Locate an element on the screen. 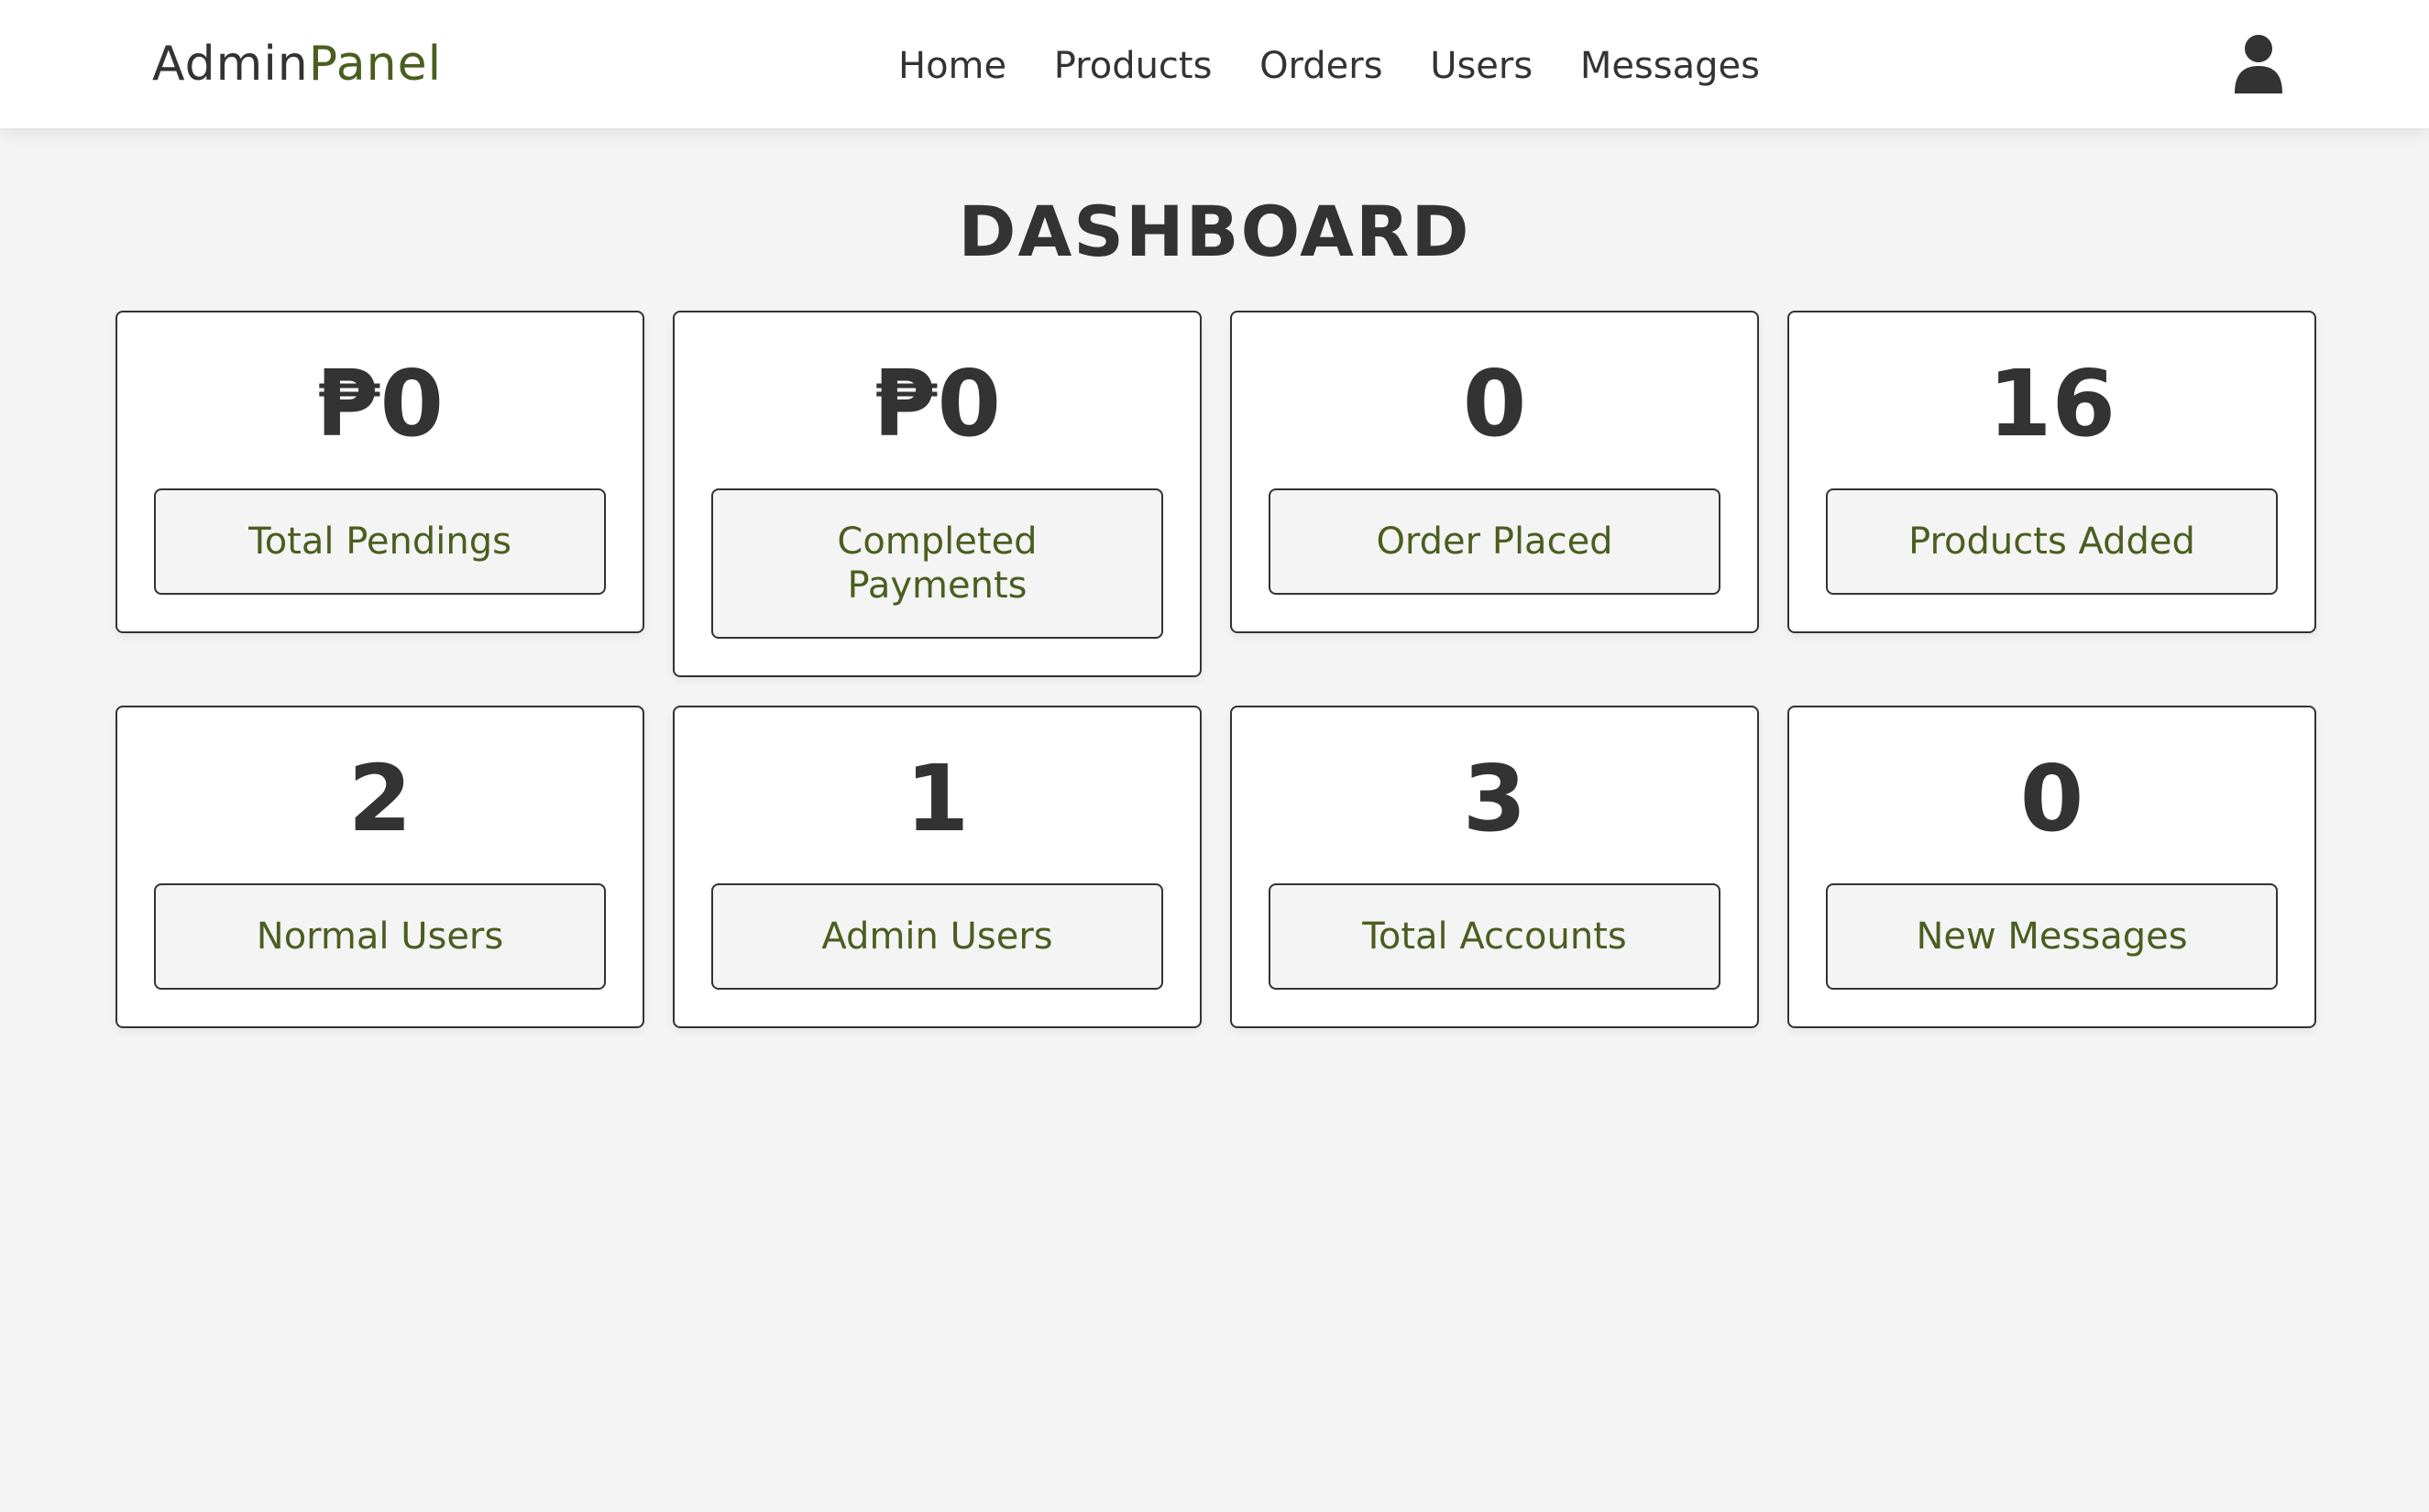  stat-label-button: Total Accounts is located at coordinates (1494, 936).